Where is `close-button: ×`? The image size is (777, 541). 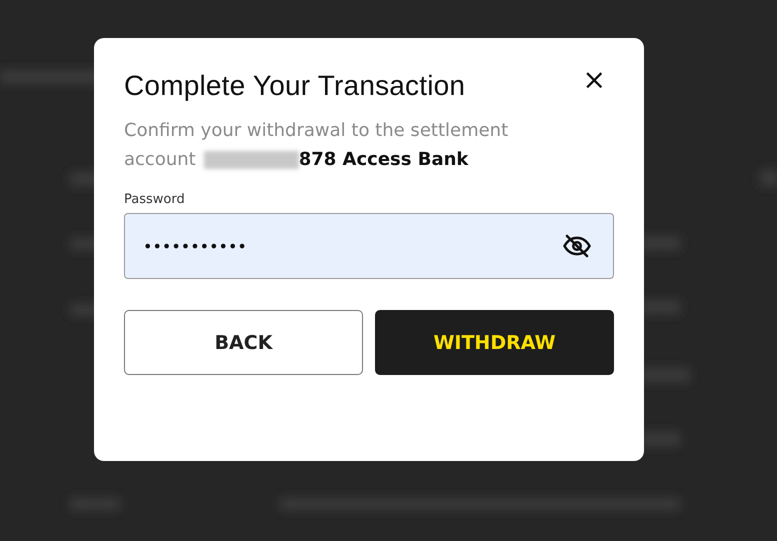
close-button: × is located at coordinates (594, 80).